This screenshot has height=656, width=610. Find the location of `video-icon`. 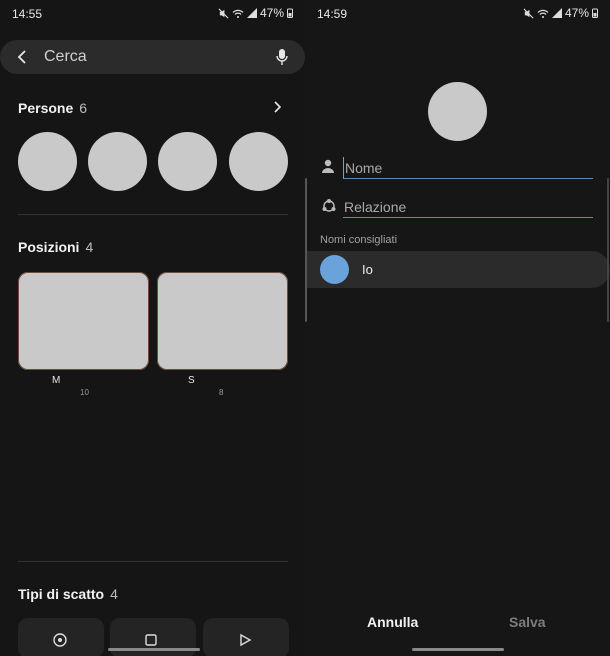

video-icon is located at coordinates (151, 640).